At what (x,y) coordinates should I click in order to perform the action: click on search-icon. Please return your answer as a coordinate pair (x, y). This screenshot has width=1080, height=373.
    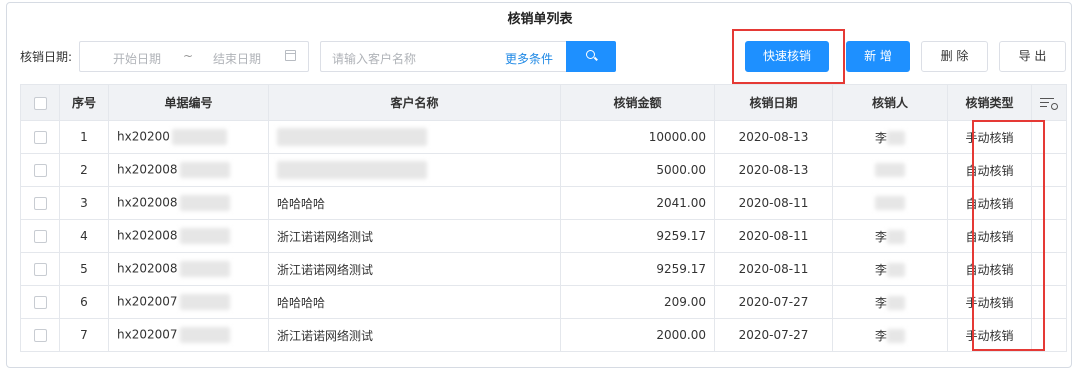
    Looking at the image, I should click on (590, 54).